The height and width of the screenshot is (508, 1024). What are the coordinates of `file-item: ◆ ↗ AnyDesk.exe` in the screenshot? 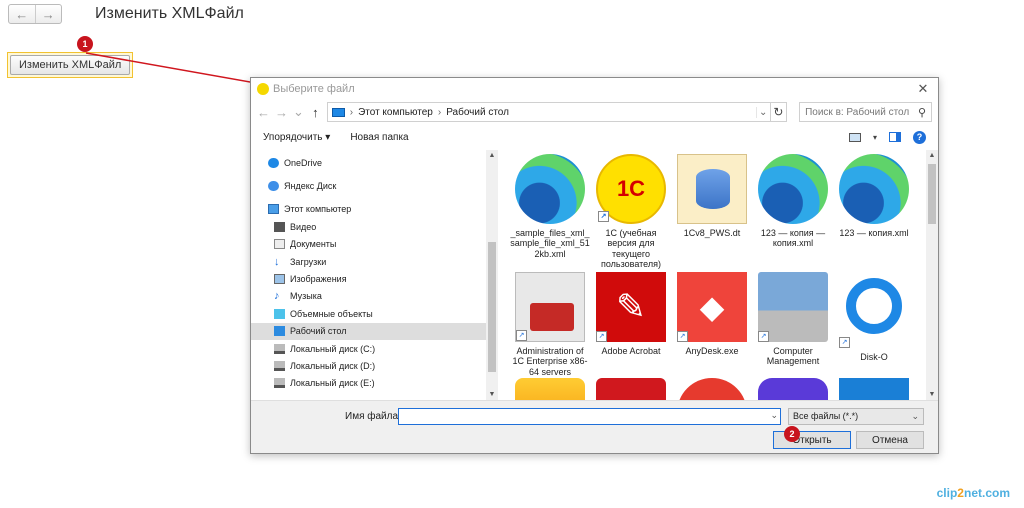 It's located at (712, 314).